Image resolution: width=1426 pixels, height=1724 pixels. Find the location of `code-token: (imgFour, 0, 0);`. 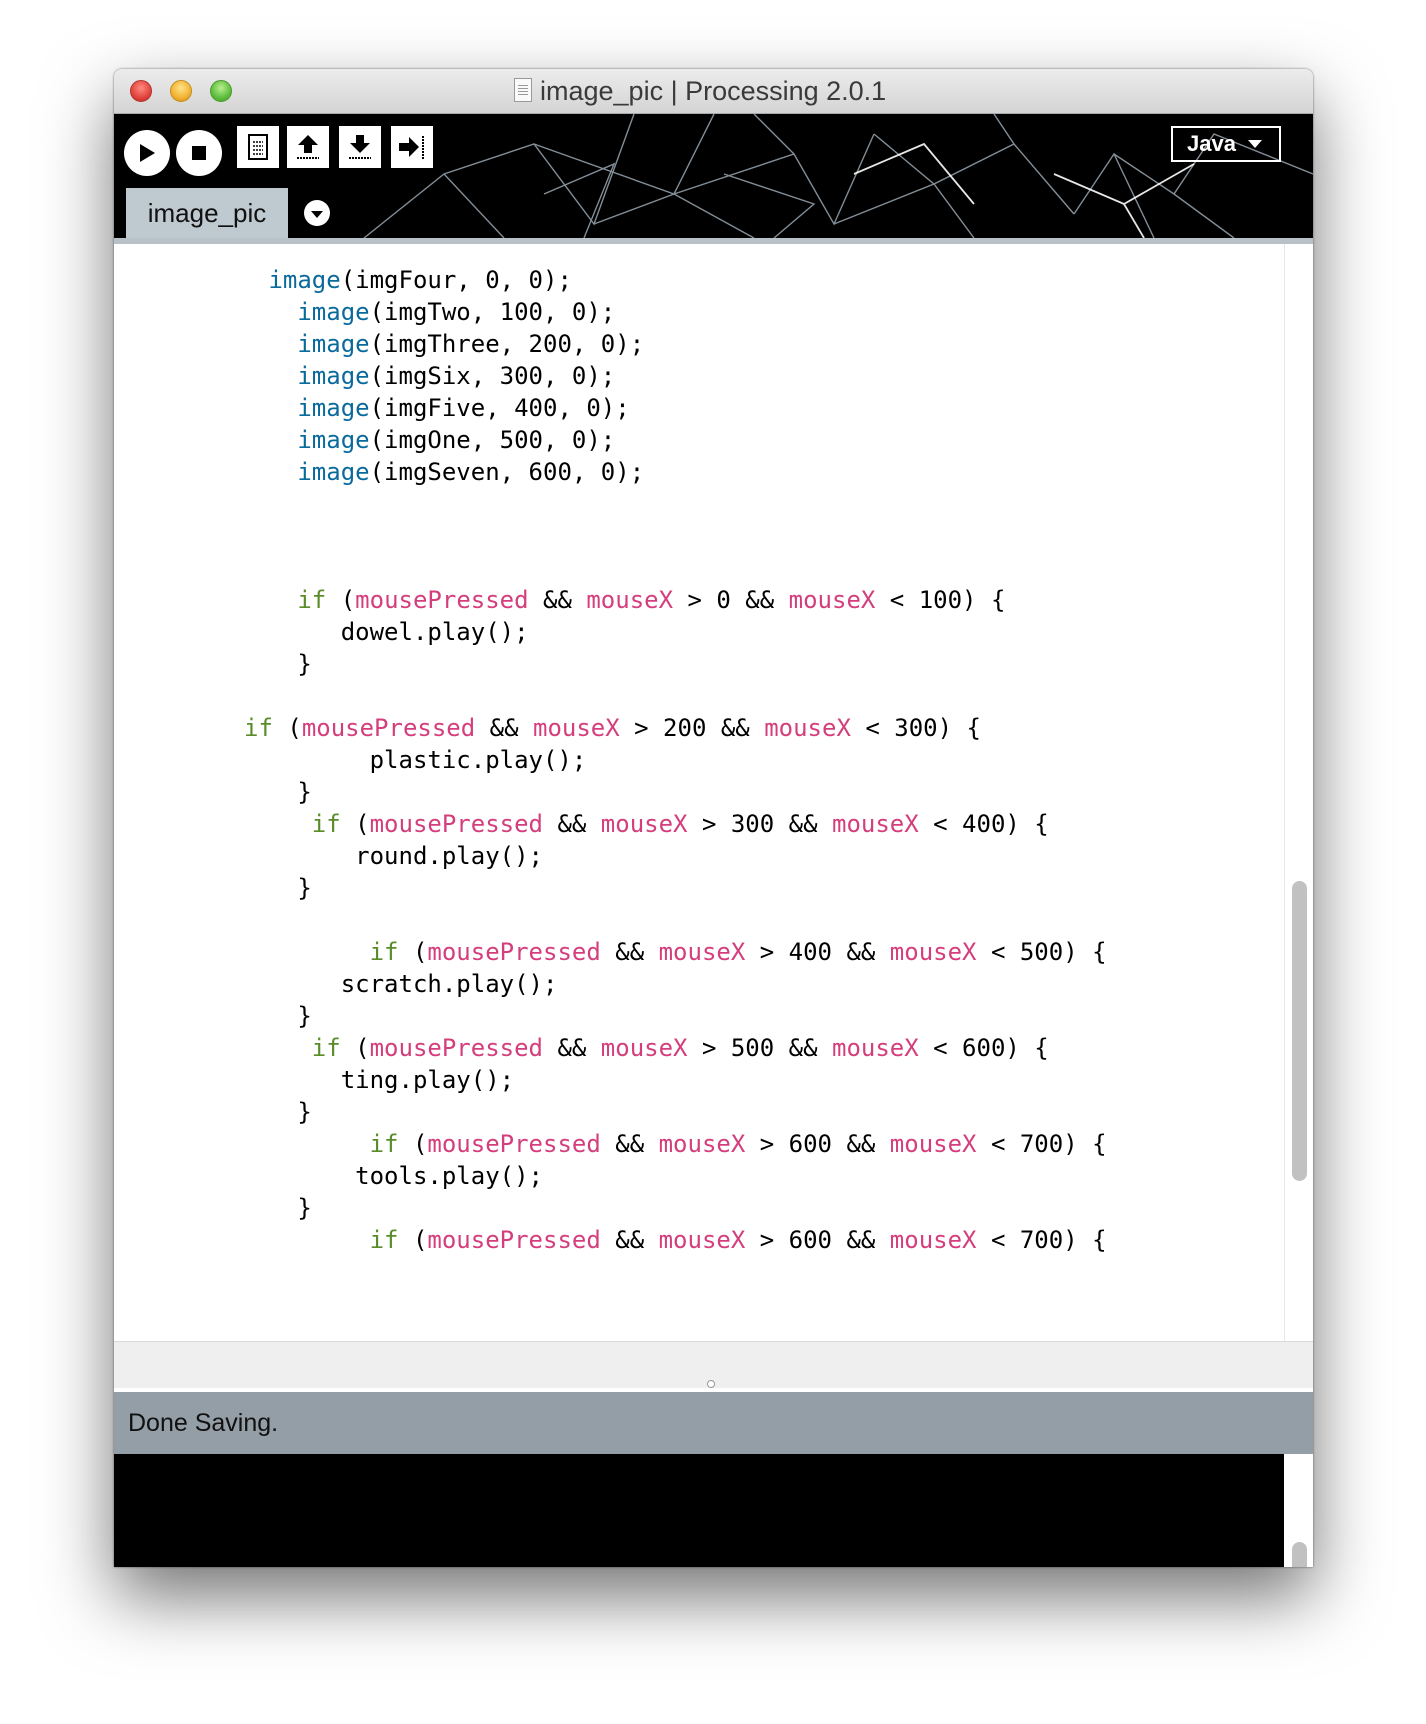

code-token: (imgFour, 0, 0); is located at coordinates (456, 280).